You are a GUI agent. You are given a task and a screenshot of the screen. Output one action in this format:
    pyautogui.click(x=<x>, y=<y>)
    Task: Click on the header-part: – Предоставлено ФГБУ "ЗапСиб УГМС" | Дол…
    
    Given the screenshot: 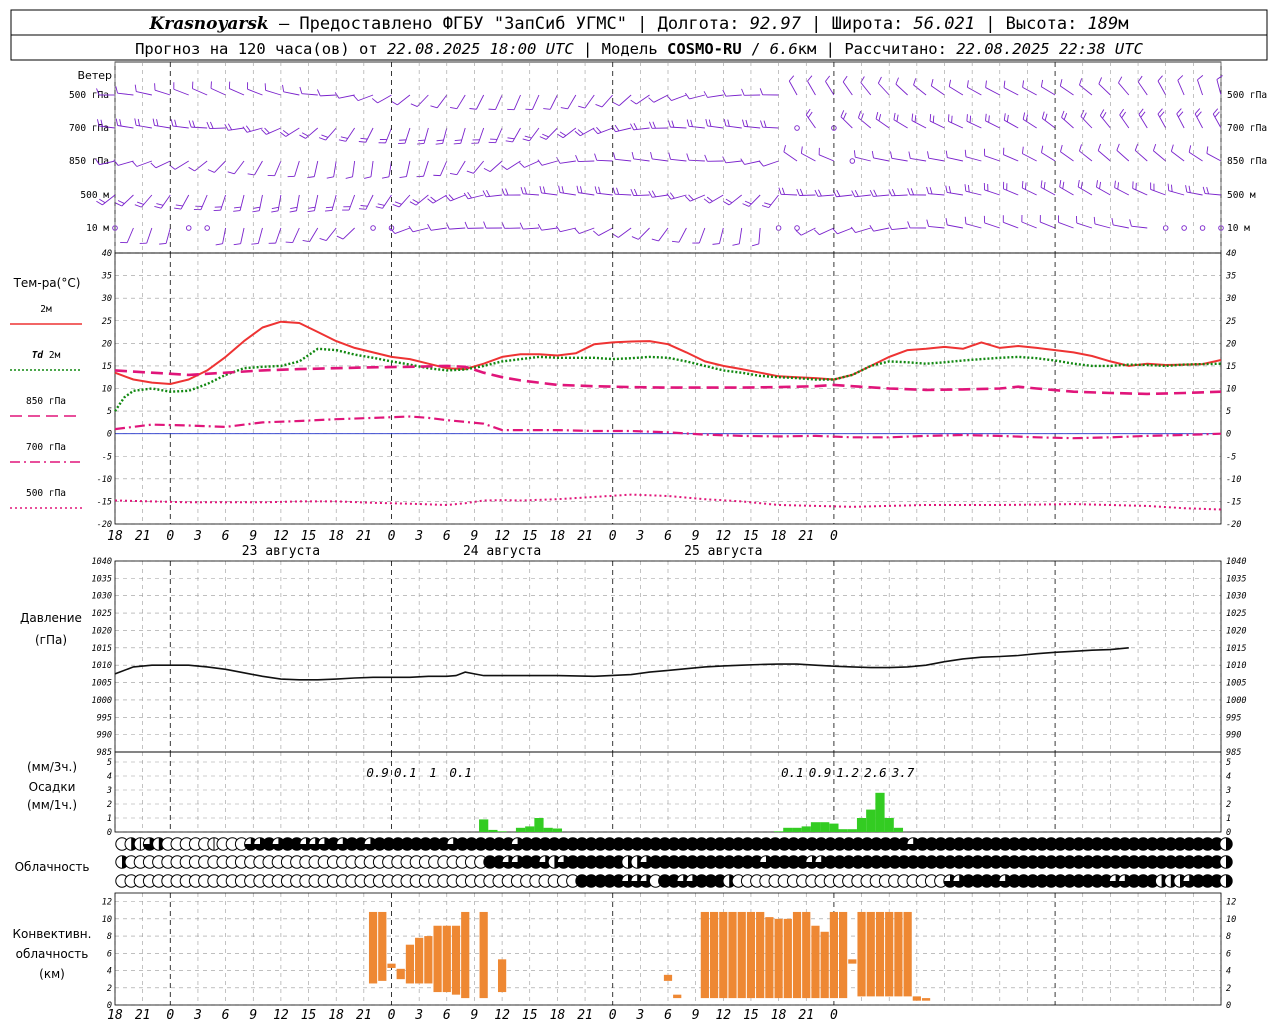 What is the action you would take?
    pyautogui.click(x=509, y=24)
    